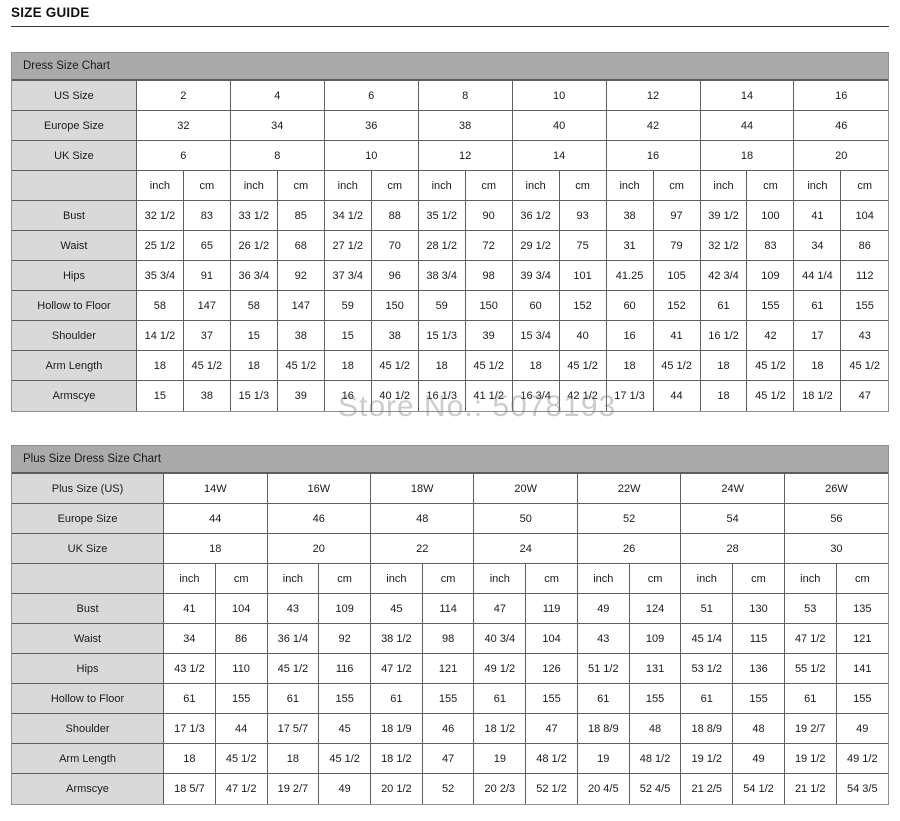 The width and height of the screenshot is (900, 821). What do you see at coordinates (344, 728) in the screenshot?
I see `measure-cell: 45` at bounding box center [344, 728].